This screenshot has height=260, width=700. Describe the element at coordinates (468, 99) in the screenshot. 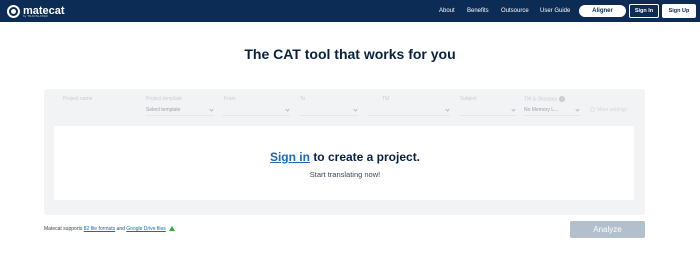

I see `subject-label: Subject` at that location.